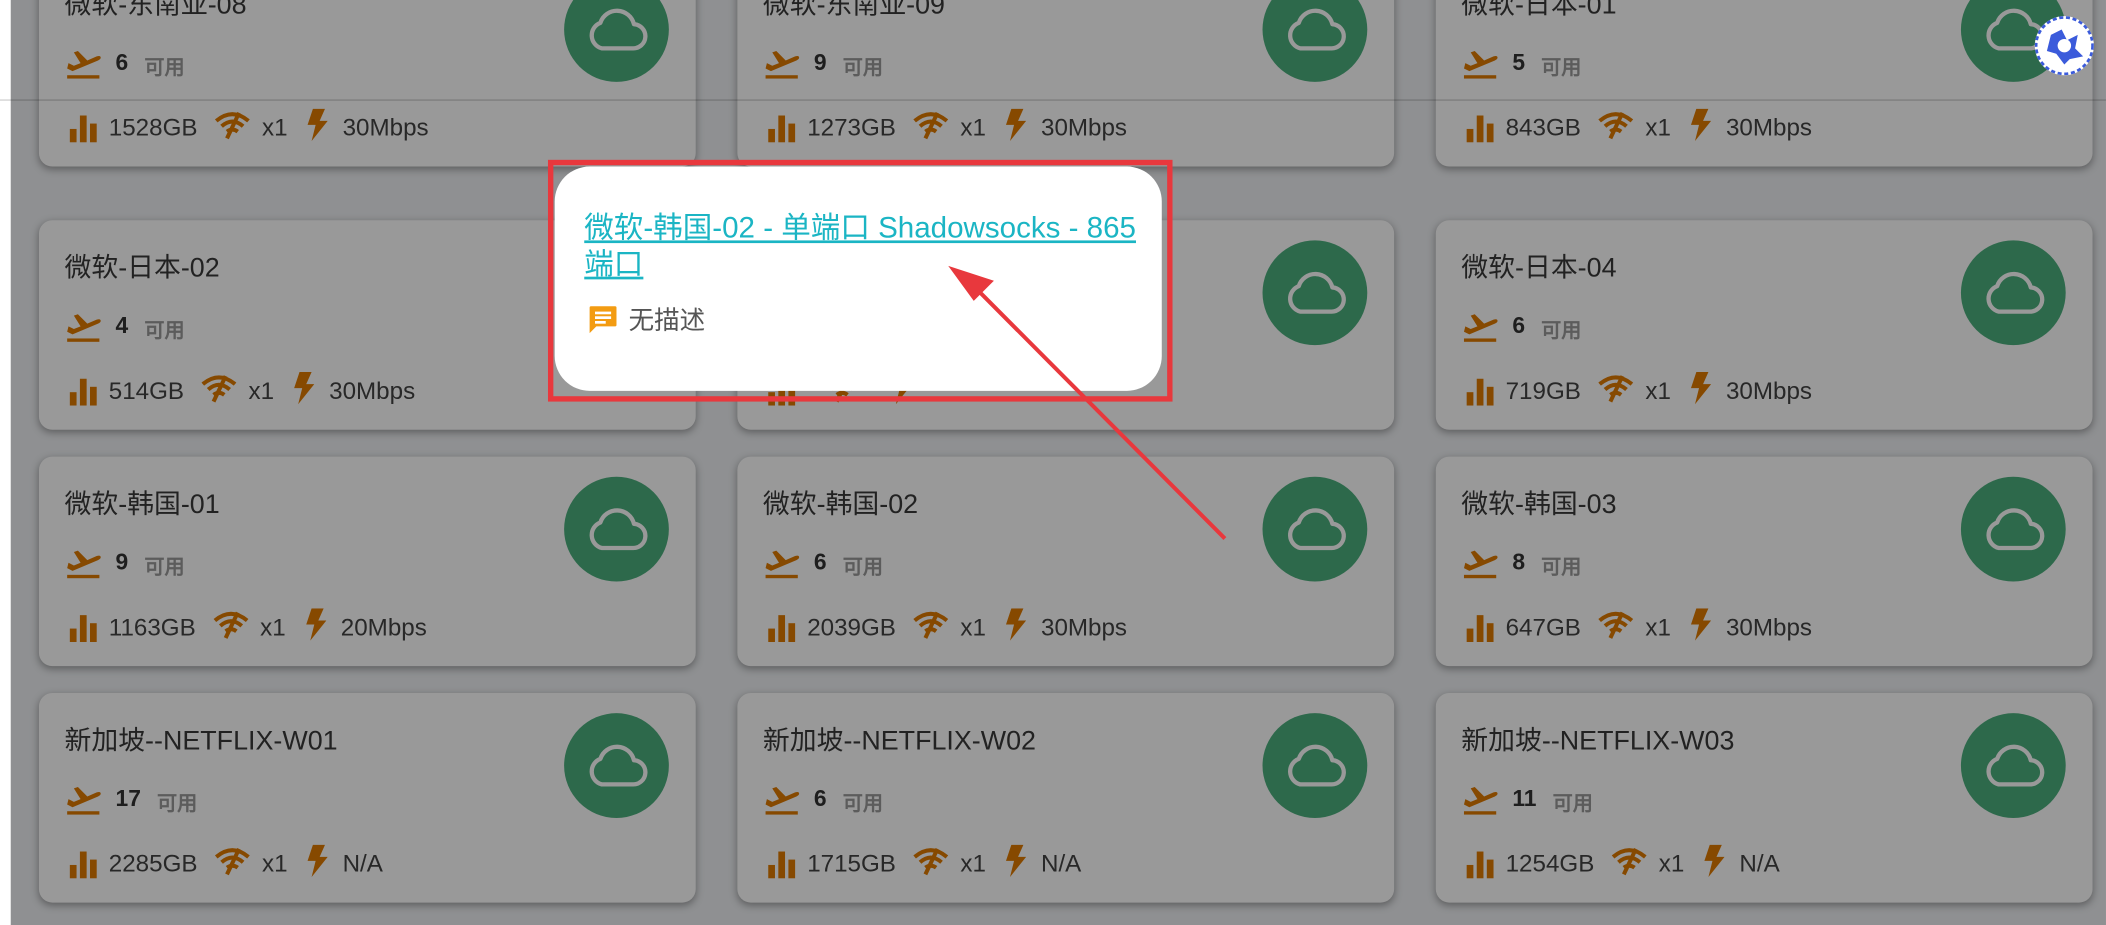 This screenshot has width=2106, height=925. I want to click on annotation-arrow, so click(1087, 403).